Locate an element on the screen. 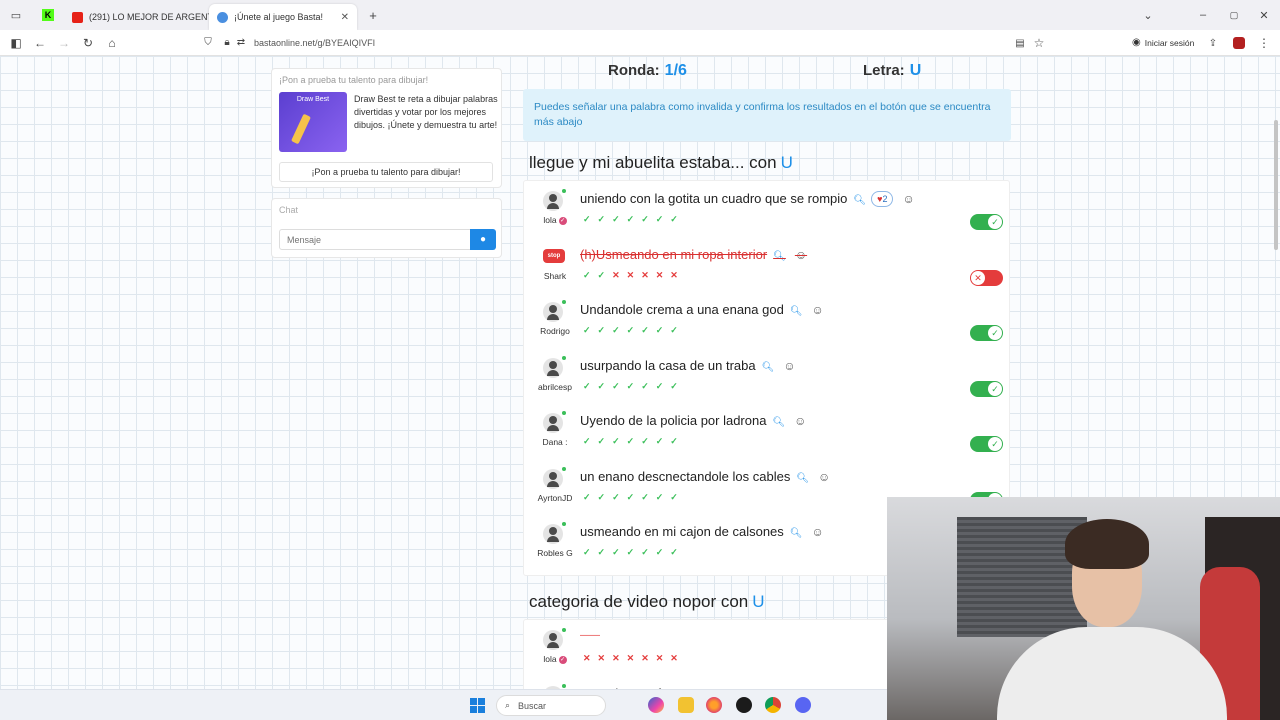 This screenshot has width=1280, height=720. minimize-icon: – is located at coordinates (1203, 15).